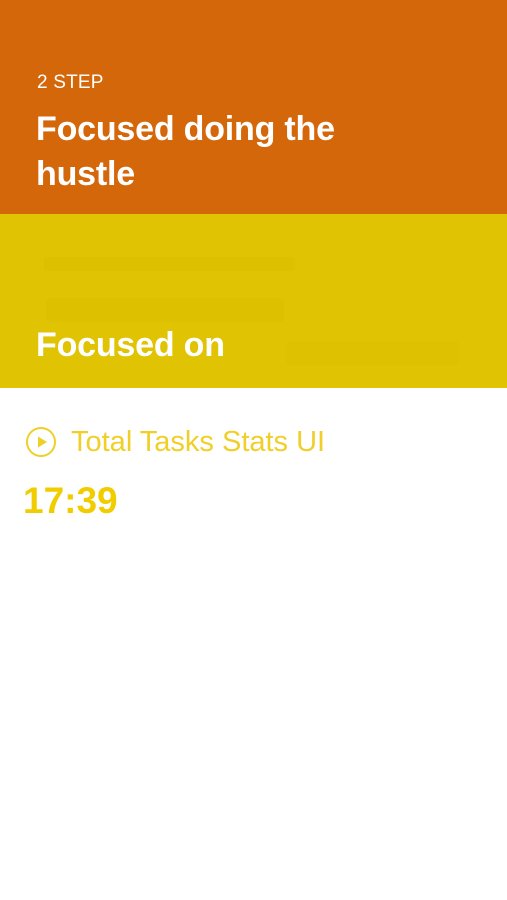 The image size is (507, 900). Describe the element at coordinates (70, 82) in the screenshot. I see `step-label: 2 STEP` at that location.